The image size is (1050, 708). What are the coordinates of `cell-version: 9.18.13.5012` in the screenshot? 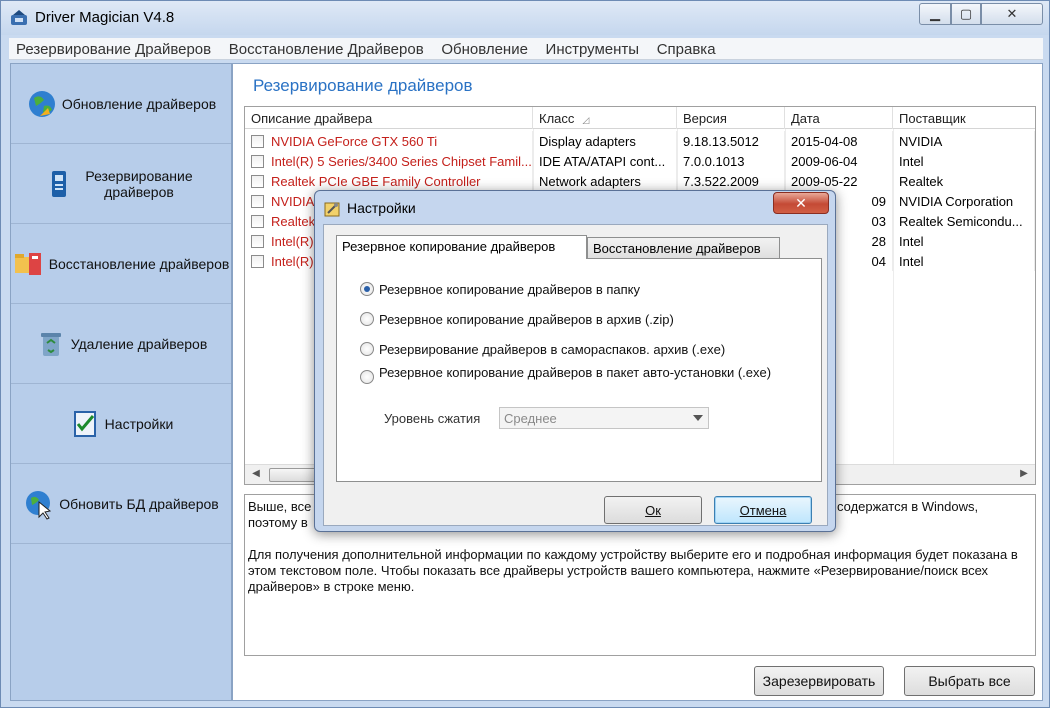 It's located at (731, 141).